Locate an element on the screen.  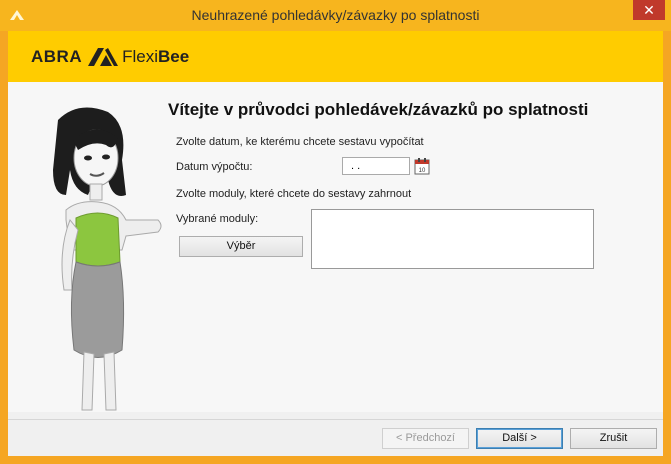
logo-bee-text: Bee is located at coordinates (174, 56).